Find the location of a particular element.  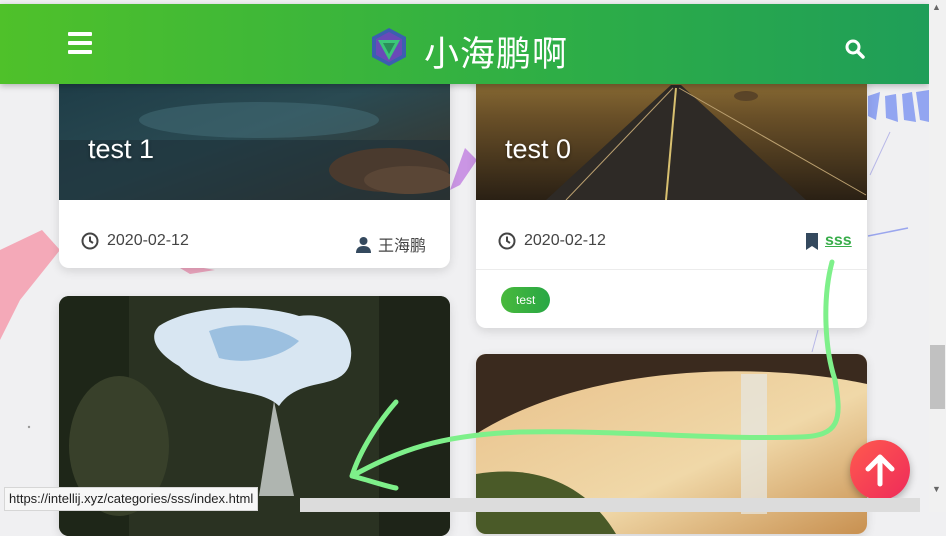

logo-icon is located at coordinates (389, 47).